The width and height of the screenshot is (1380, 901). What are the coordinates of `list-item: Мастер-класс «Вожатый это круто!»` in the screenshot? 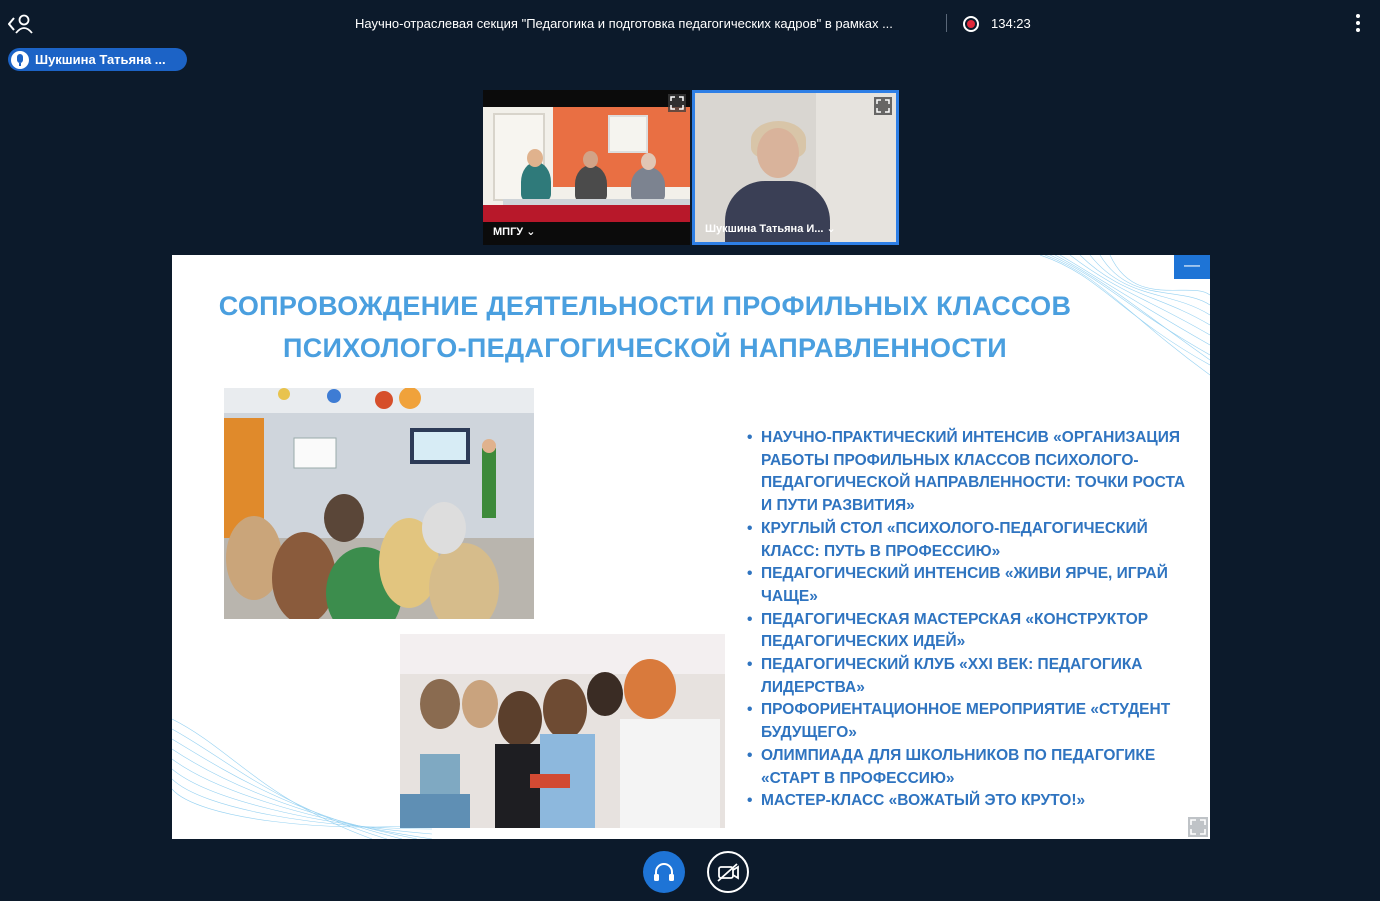 It's located at (967, 801).